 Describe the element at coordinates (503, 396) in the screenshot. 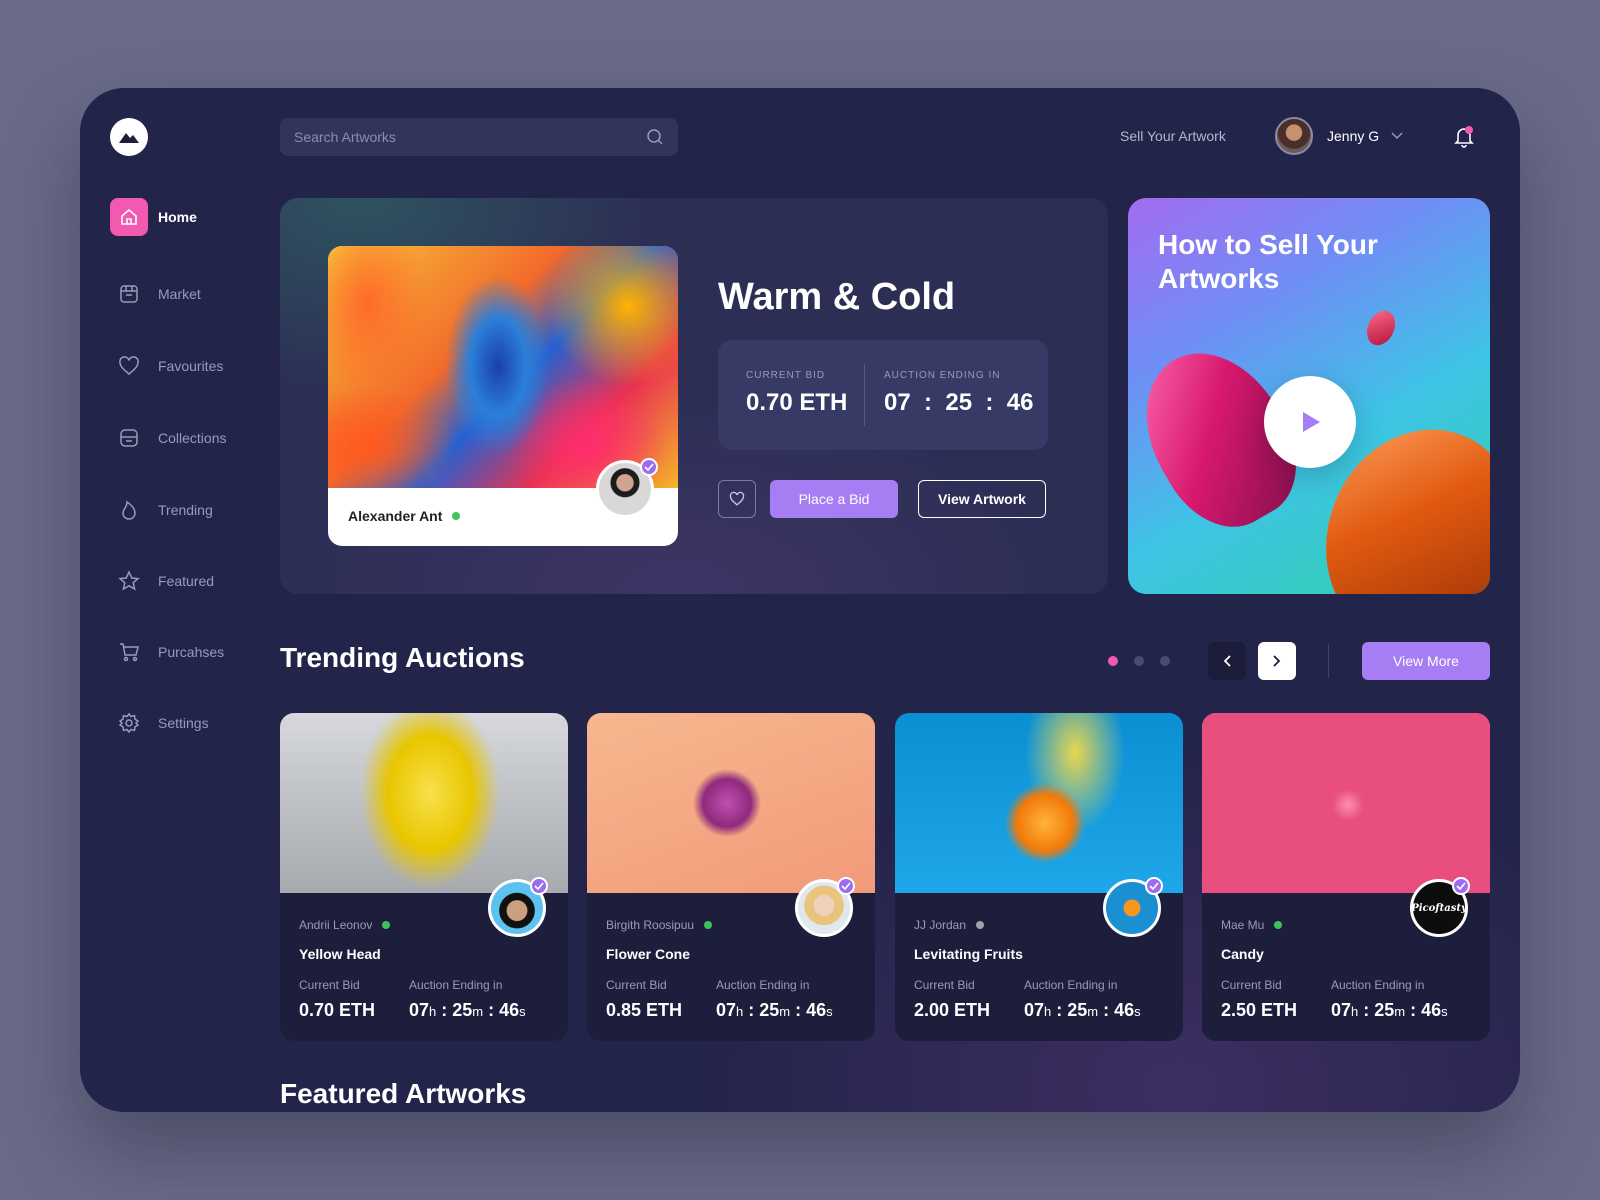

I see `artwork-card: Alexander Ant` at that location.